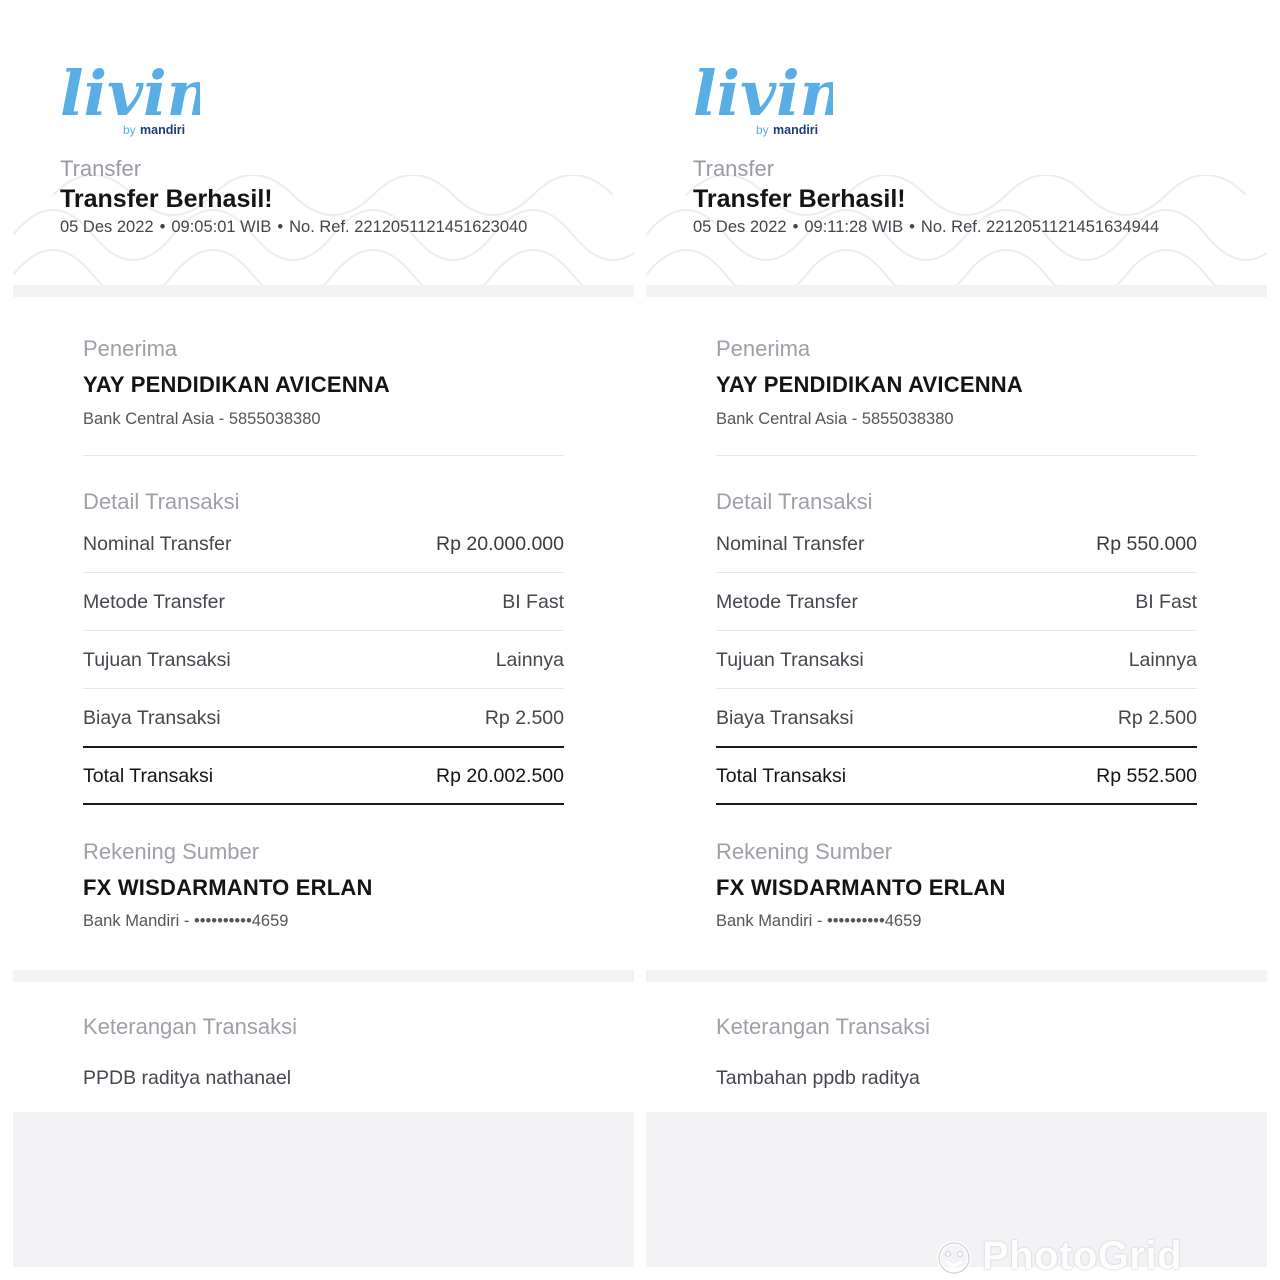 The height and width of the screenshot is (1280, 1280). What do you see at coordinates (323, 1189) in the screenshot?
I see `footer-area` at bounding box center [323, 1189].